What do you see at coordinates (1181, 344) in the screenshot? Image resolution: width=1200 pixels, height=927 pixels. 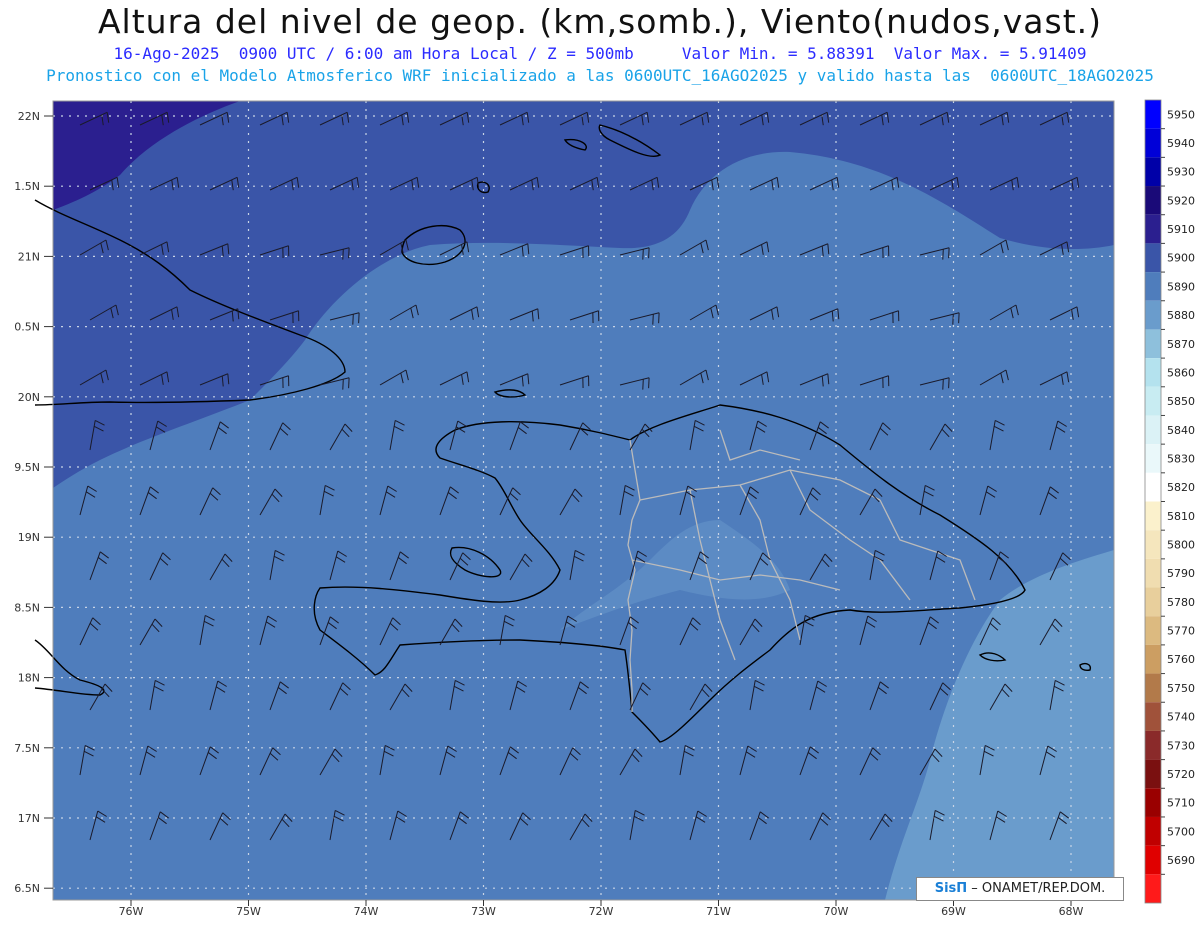 I see `colorbar-label: 5870` at bounding box center [1181, 344].